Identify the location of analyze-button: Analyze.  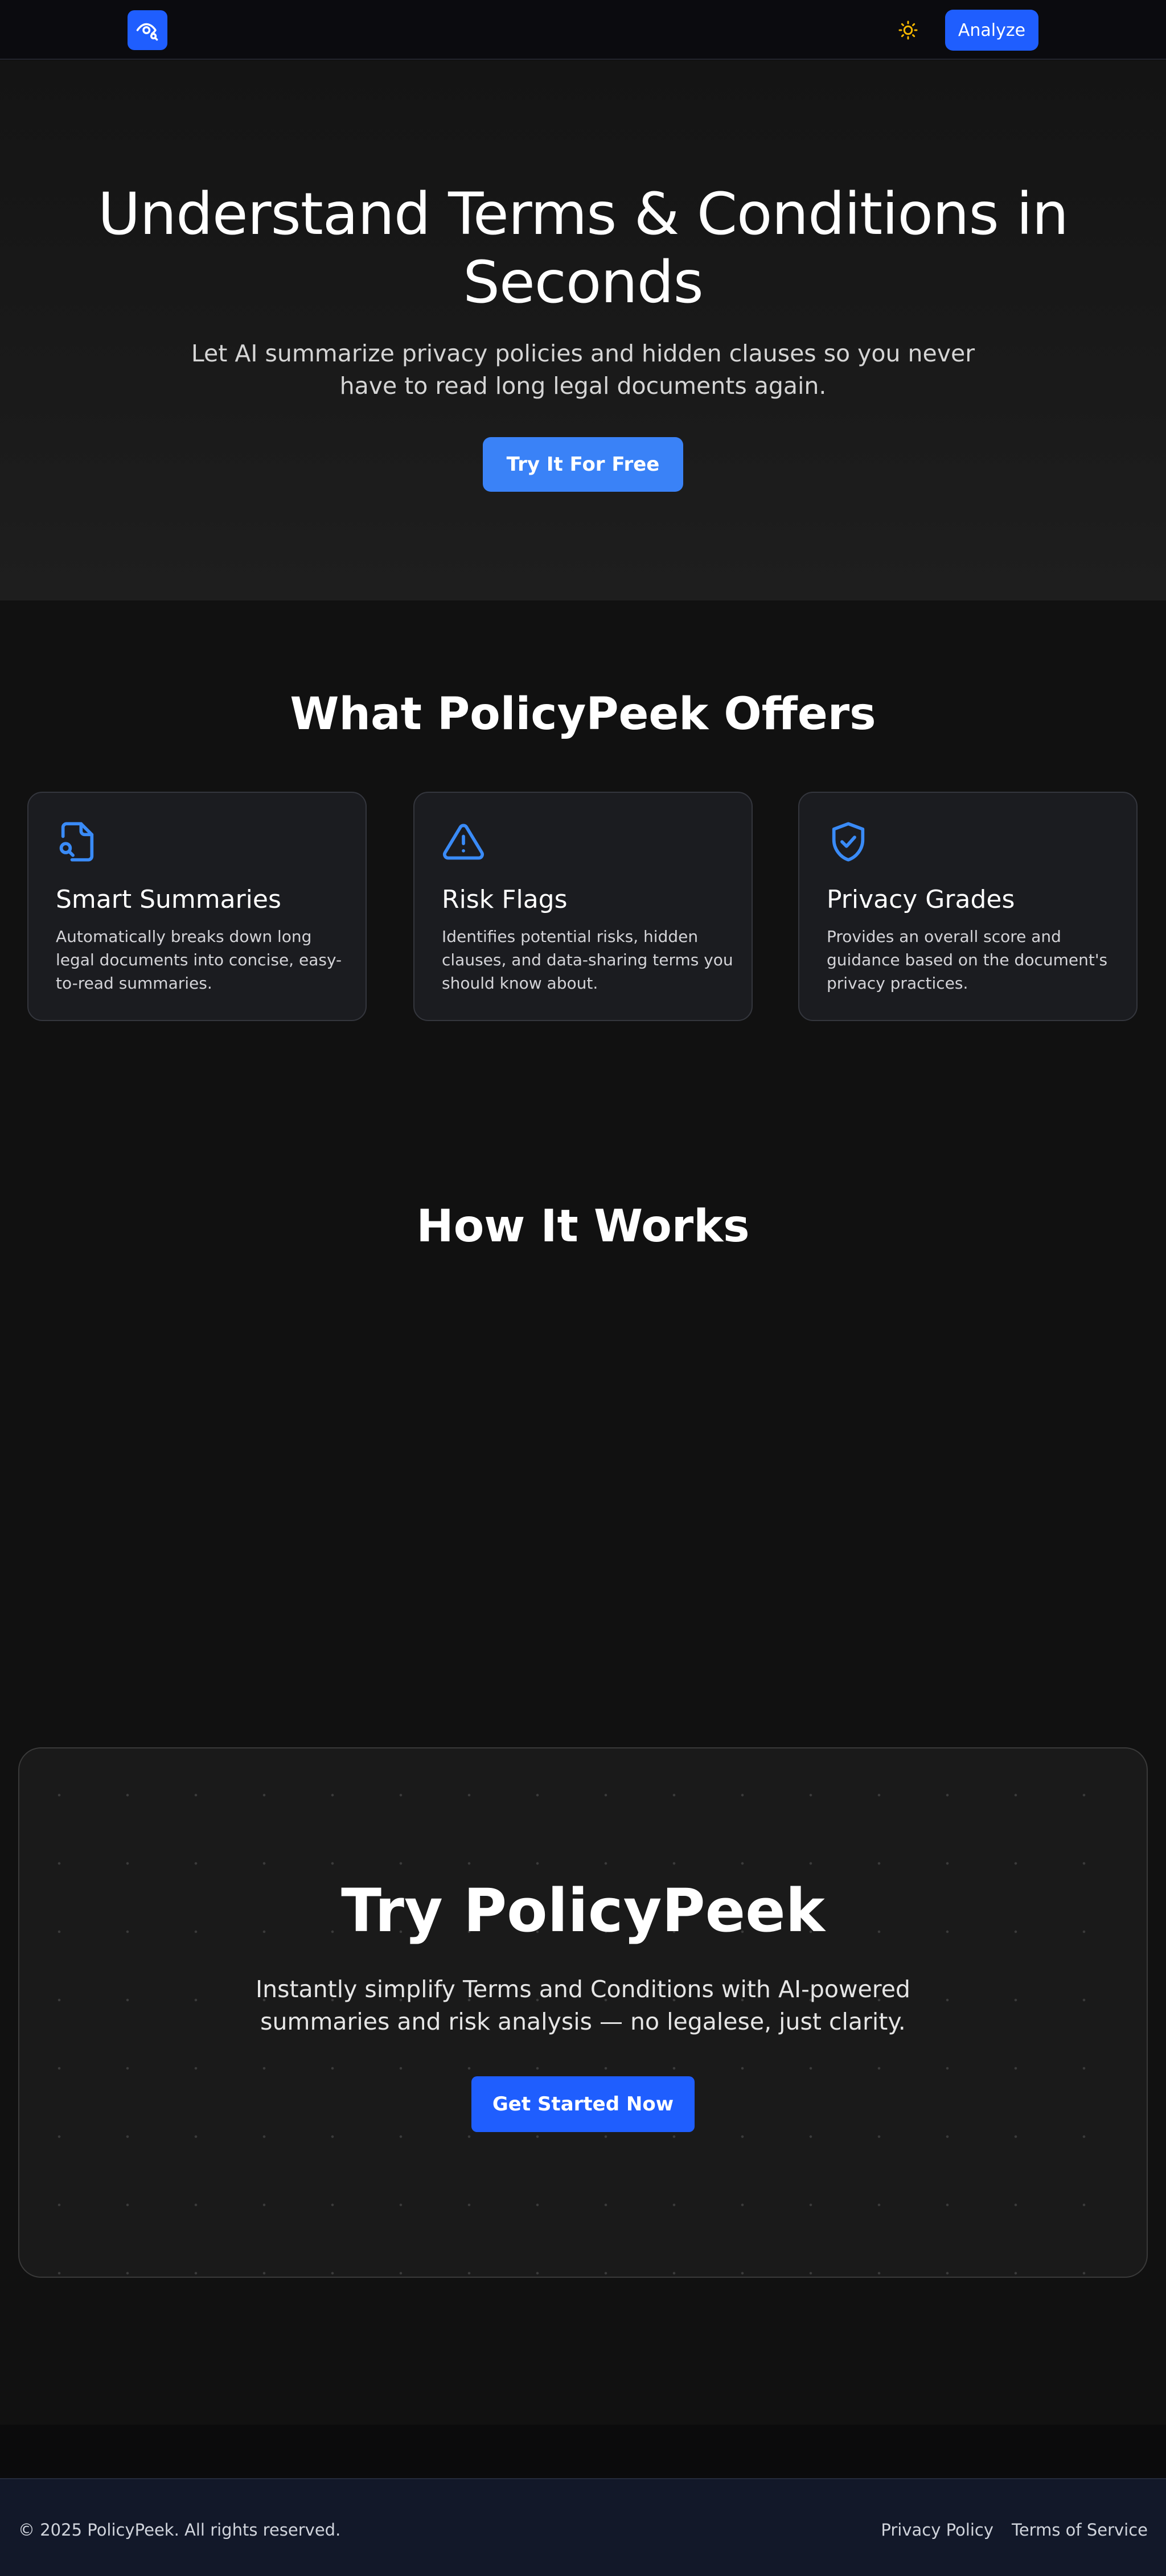
(991, 31).